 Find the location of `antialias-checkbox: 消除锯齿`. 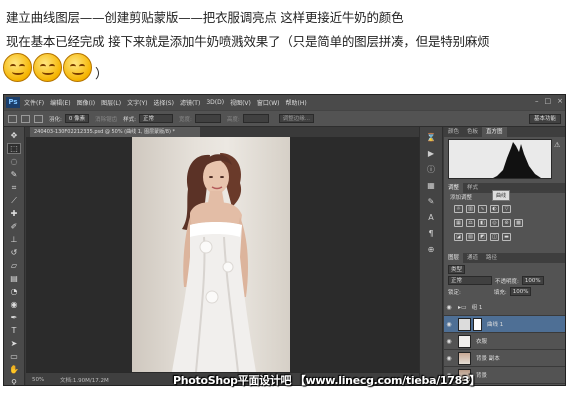

antialias-checkbox: 消除锯齿 is located at coordinates (106, 119).